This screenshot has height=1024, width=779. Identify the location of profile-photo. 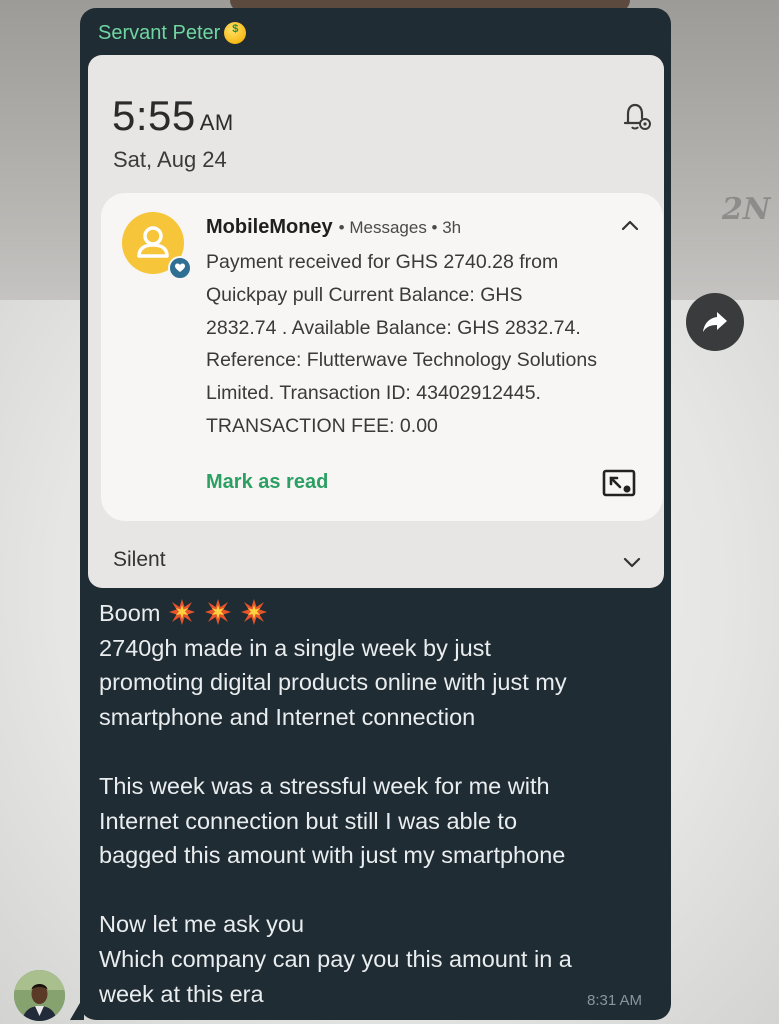
(39, 995).